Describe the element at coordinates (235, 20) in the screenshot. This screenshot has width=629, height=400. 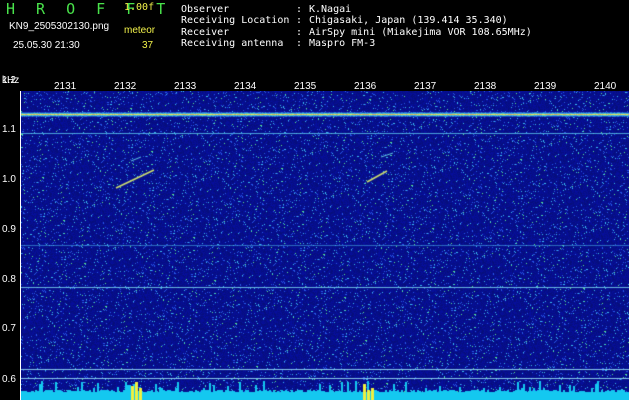
I see `info-key-location: Receiving Location` at that location.